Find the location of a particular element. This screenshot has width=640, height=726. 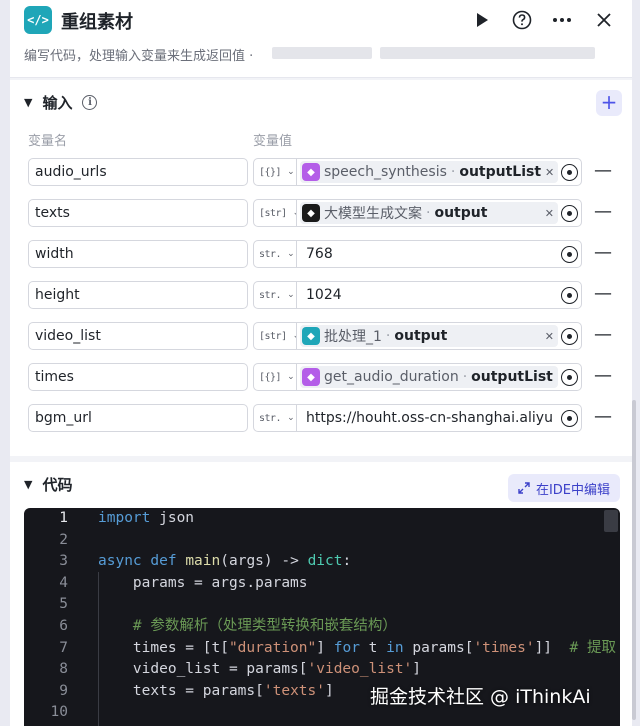

type-label: [str] is located at coordinates (273, 213).